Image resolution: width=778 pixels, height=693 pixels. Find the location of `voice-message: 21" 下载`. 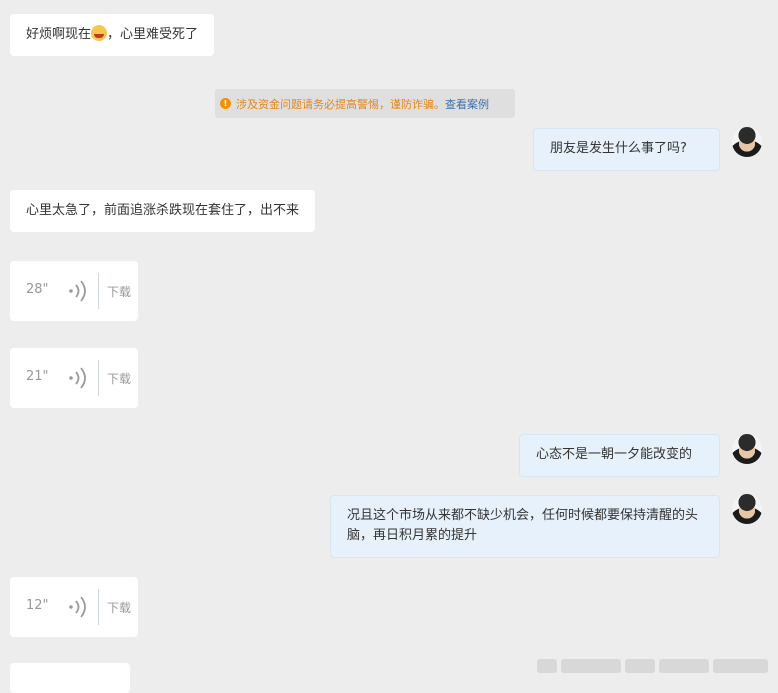

voice-message: 21" 下载 is located at coordinates (74, 378).